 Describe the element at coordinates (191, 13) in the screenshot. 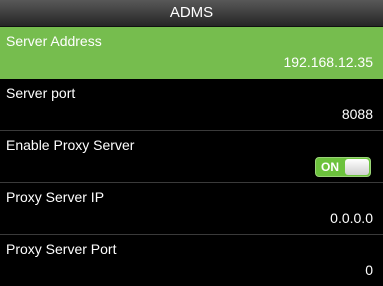

I see `page-title: ADMS` at that location.